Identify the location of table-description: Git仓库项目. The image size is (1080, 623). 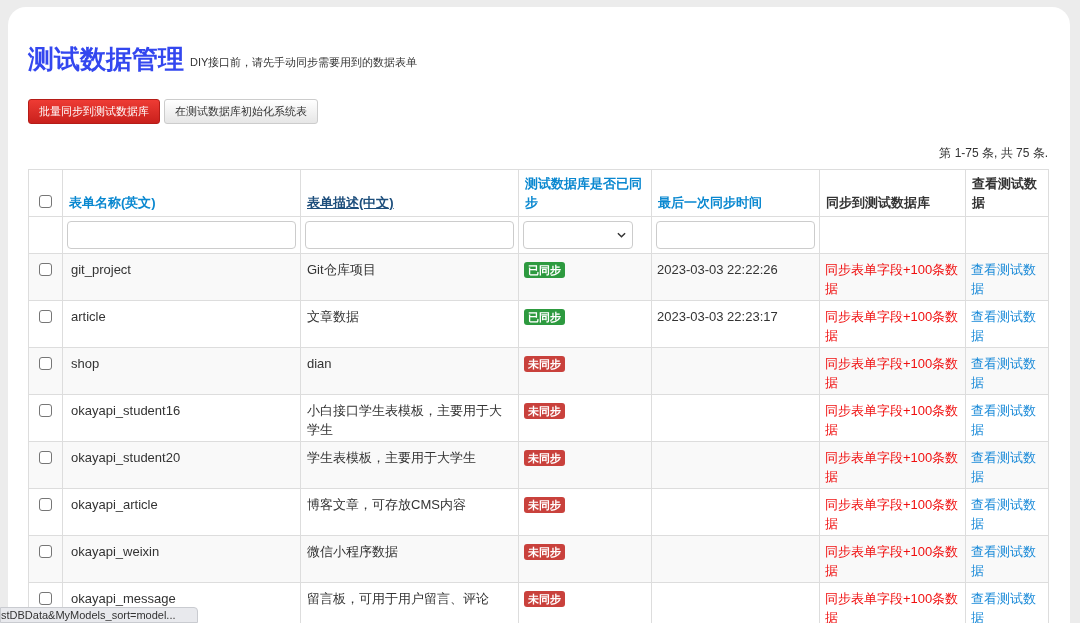
(341, 269).